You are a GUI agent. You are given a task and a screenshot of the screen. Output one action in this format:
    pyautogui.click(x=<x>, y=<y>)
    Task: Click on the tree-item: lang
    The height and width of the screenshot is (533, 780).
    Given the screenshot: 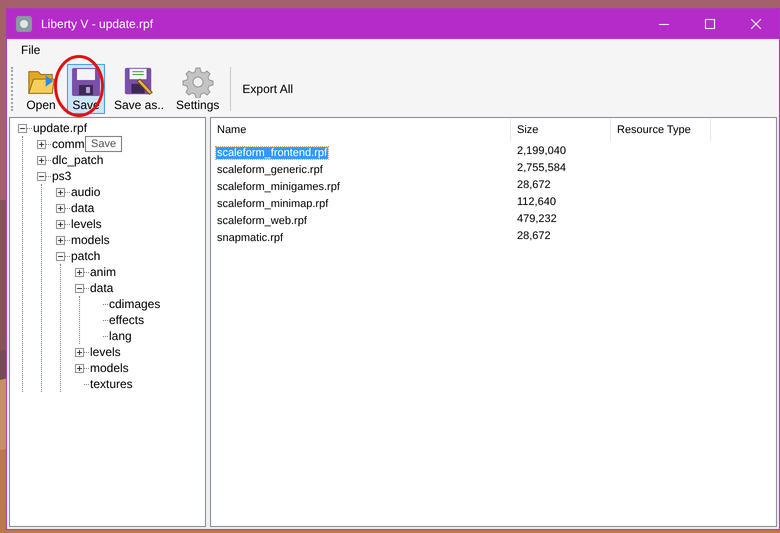 What is the action you would take?
    pyautogui.click(x=120, y=336)
    